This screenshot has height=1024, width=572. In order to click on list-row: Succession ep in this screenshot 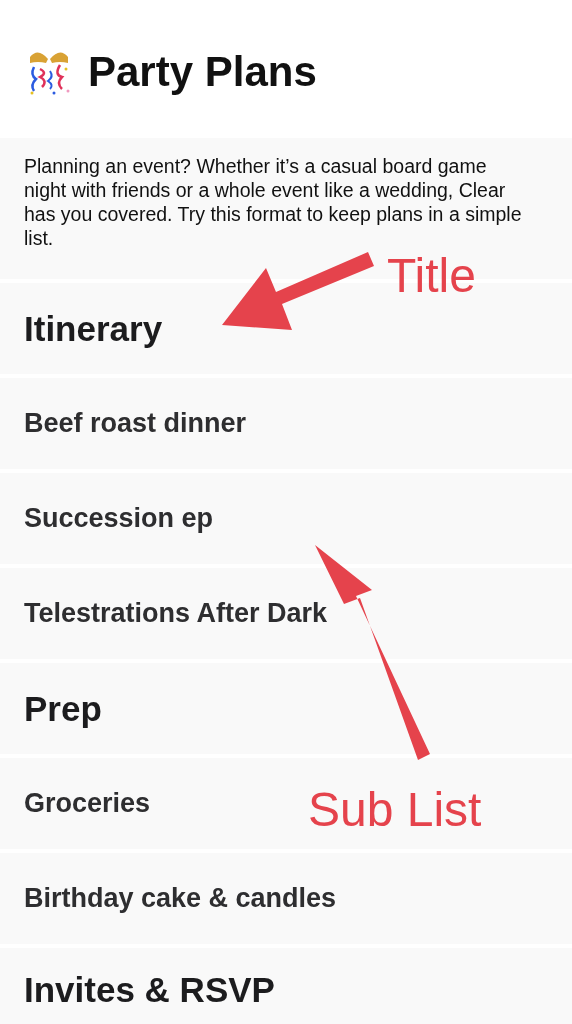, I will do `click(286, 518)`.